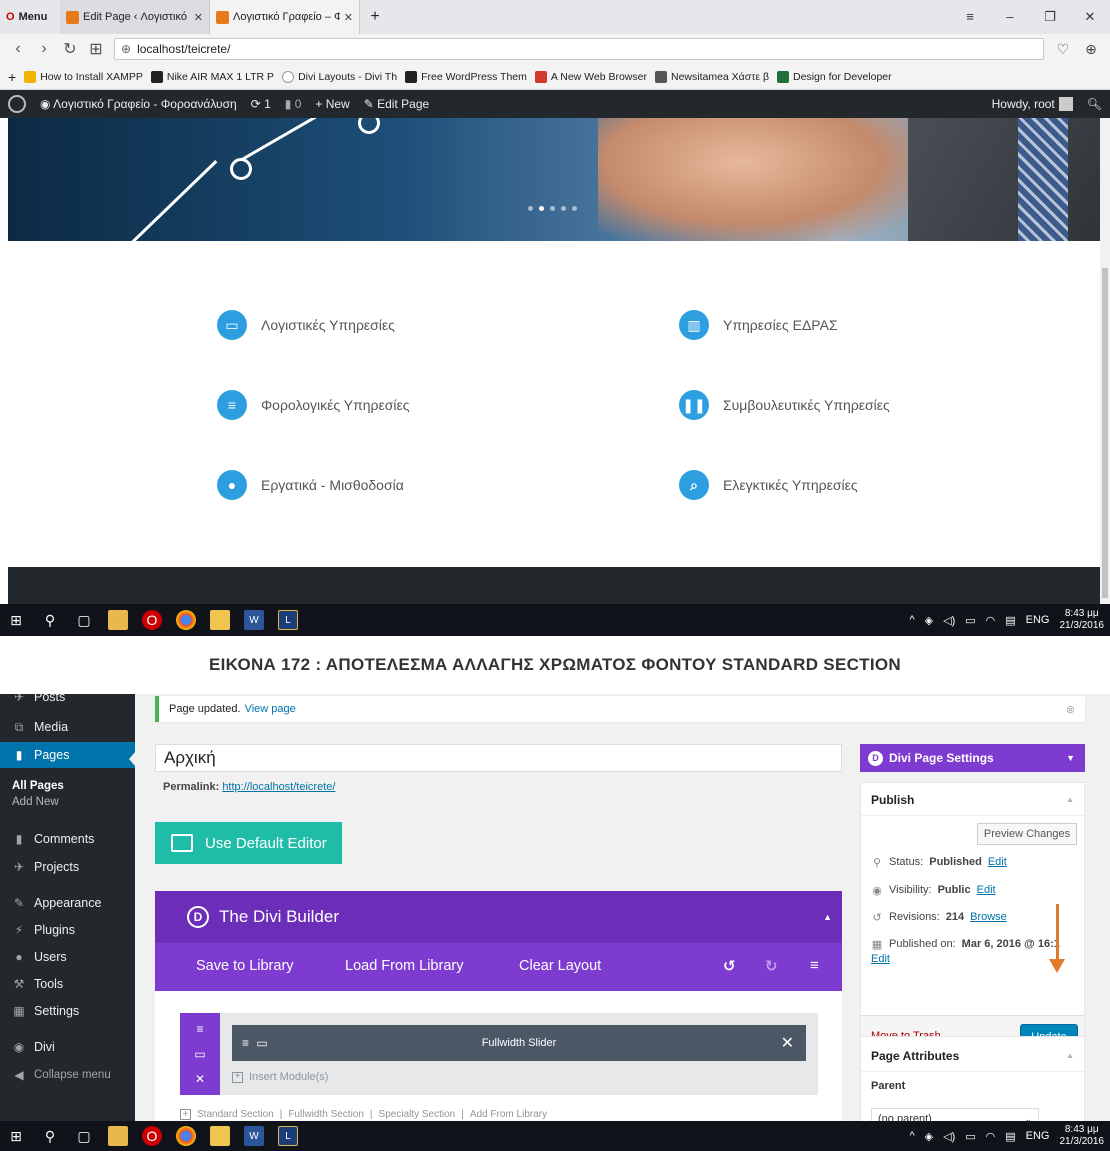  Describe the element at coordinates (18, 49) in the screenshot. I see `back-icon: ‹` at that location.